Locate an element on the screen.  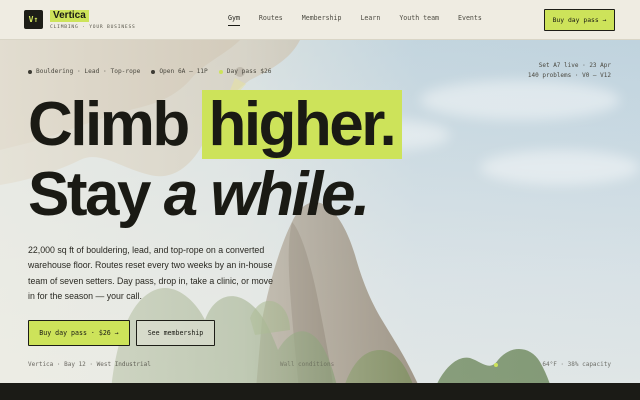
nav-item-learn: Learn is located at coordinates (370, 18).